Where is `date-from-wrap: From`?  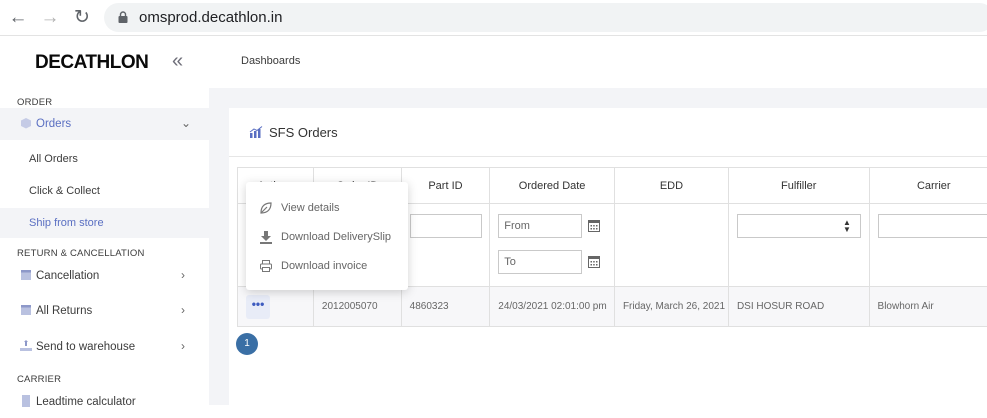
date-from-wrap: From is located at coordinates (553, 226).